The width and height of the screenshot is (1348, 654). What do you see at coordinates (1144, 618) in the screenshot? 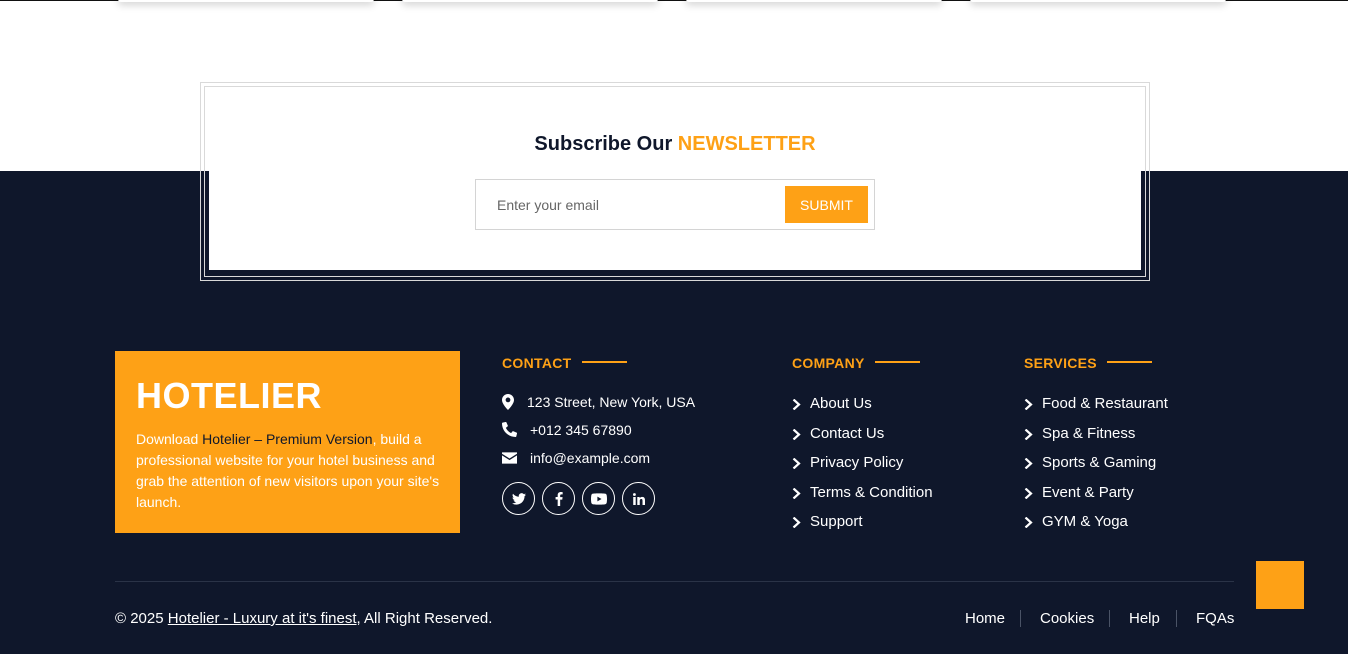
I see `footer-link-help: Help` at bounding box center [1144, 618].